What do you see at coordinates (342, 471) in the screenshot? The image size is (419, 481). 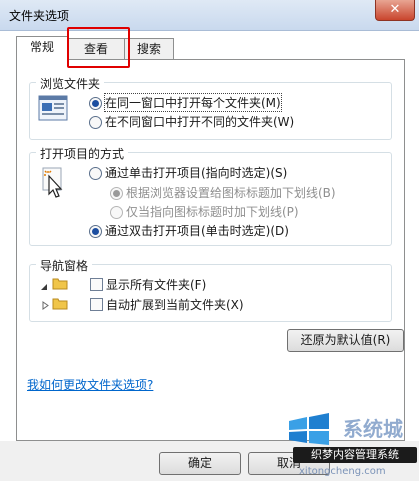 I see `watermark-url: xitongcheng.com` at bounding box center [342, 471].